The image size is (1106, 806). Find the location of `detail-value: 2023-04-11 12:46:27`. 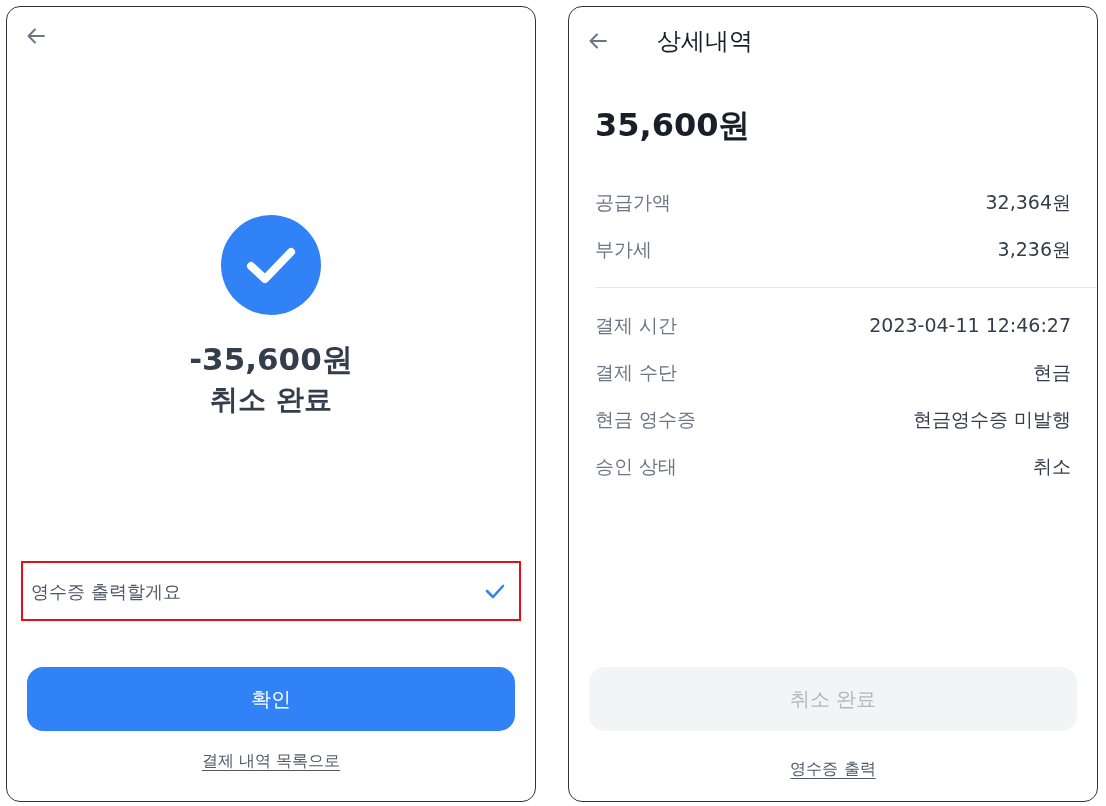

detail-value: 2023-04-11 12:46:27 is located at coordinates (970, 326).